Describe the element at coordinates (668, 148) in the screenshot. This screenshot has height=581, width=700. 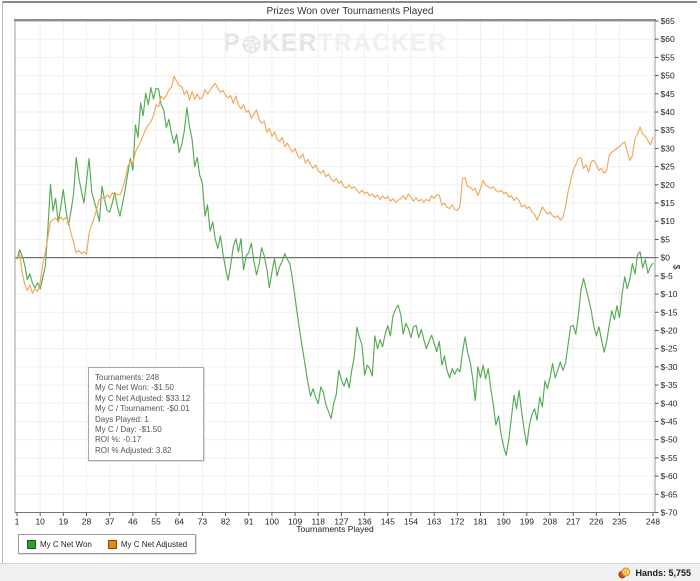
I see `y-tick-label: $30` at that location.